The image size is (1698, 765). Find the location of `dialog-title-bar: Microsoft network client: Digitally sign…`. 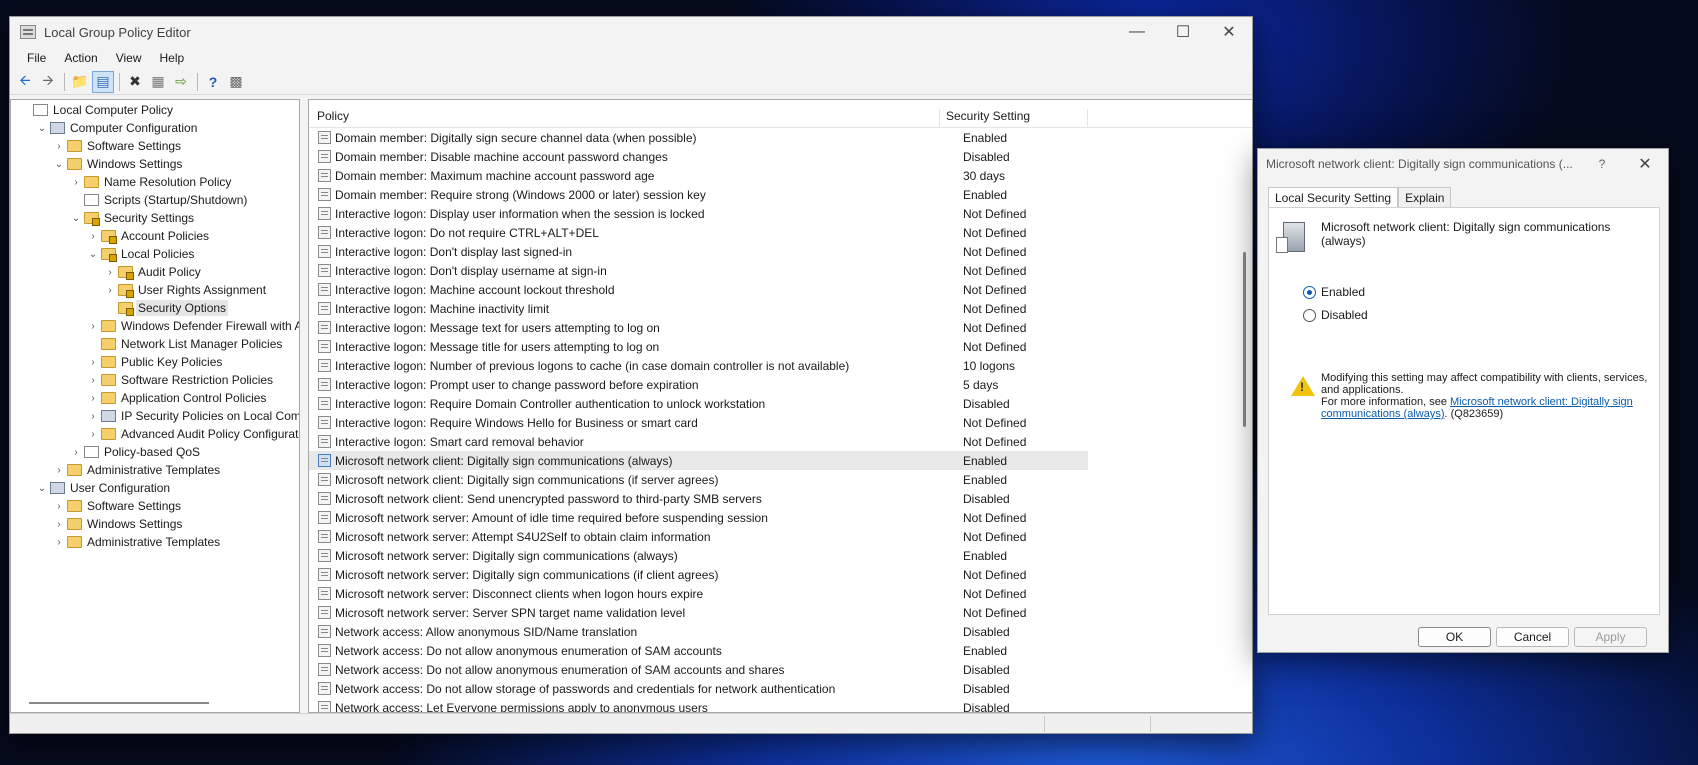

dialog-title-bar: Microsoft network client: Digitally sign… is located at coordinates (1463, 164).